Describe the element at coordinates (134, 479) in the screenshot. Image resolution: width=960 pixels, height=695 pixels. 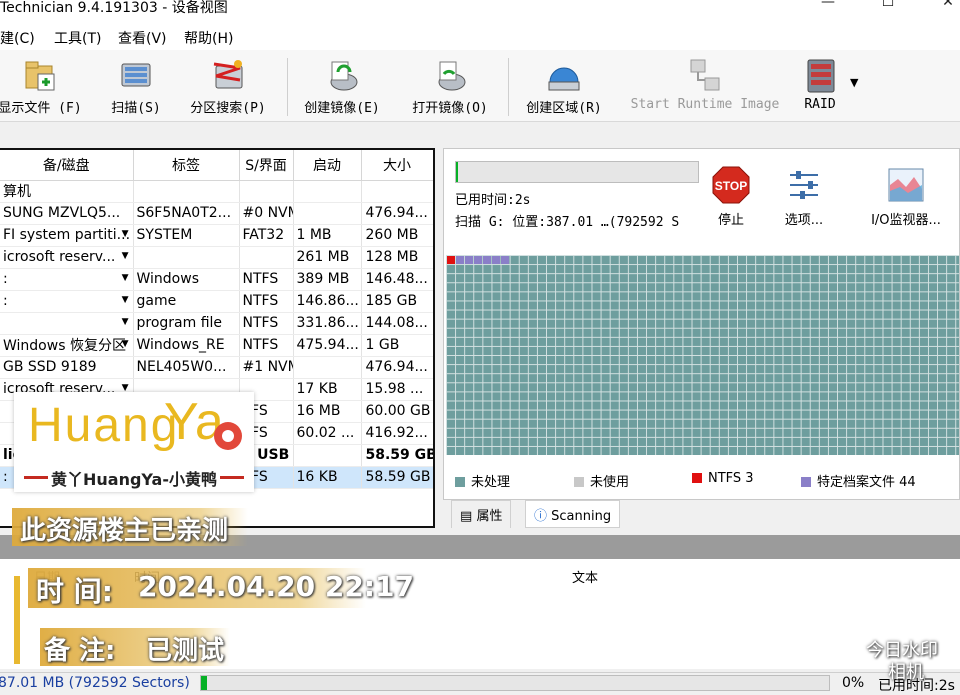
I see `logo-subtitle: 黄丫HuangYa-小黄鸭` at that location.